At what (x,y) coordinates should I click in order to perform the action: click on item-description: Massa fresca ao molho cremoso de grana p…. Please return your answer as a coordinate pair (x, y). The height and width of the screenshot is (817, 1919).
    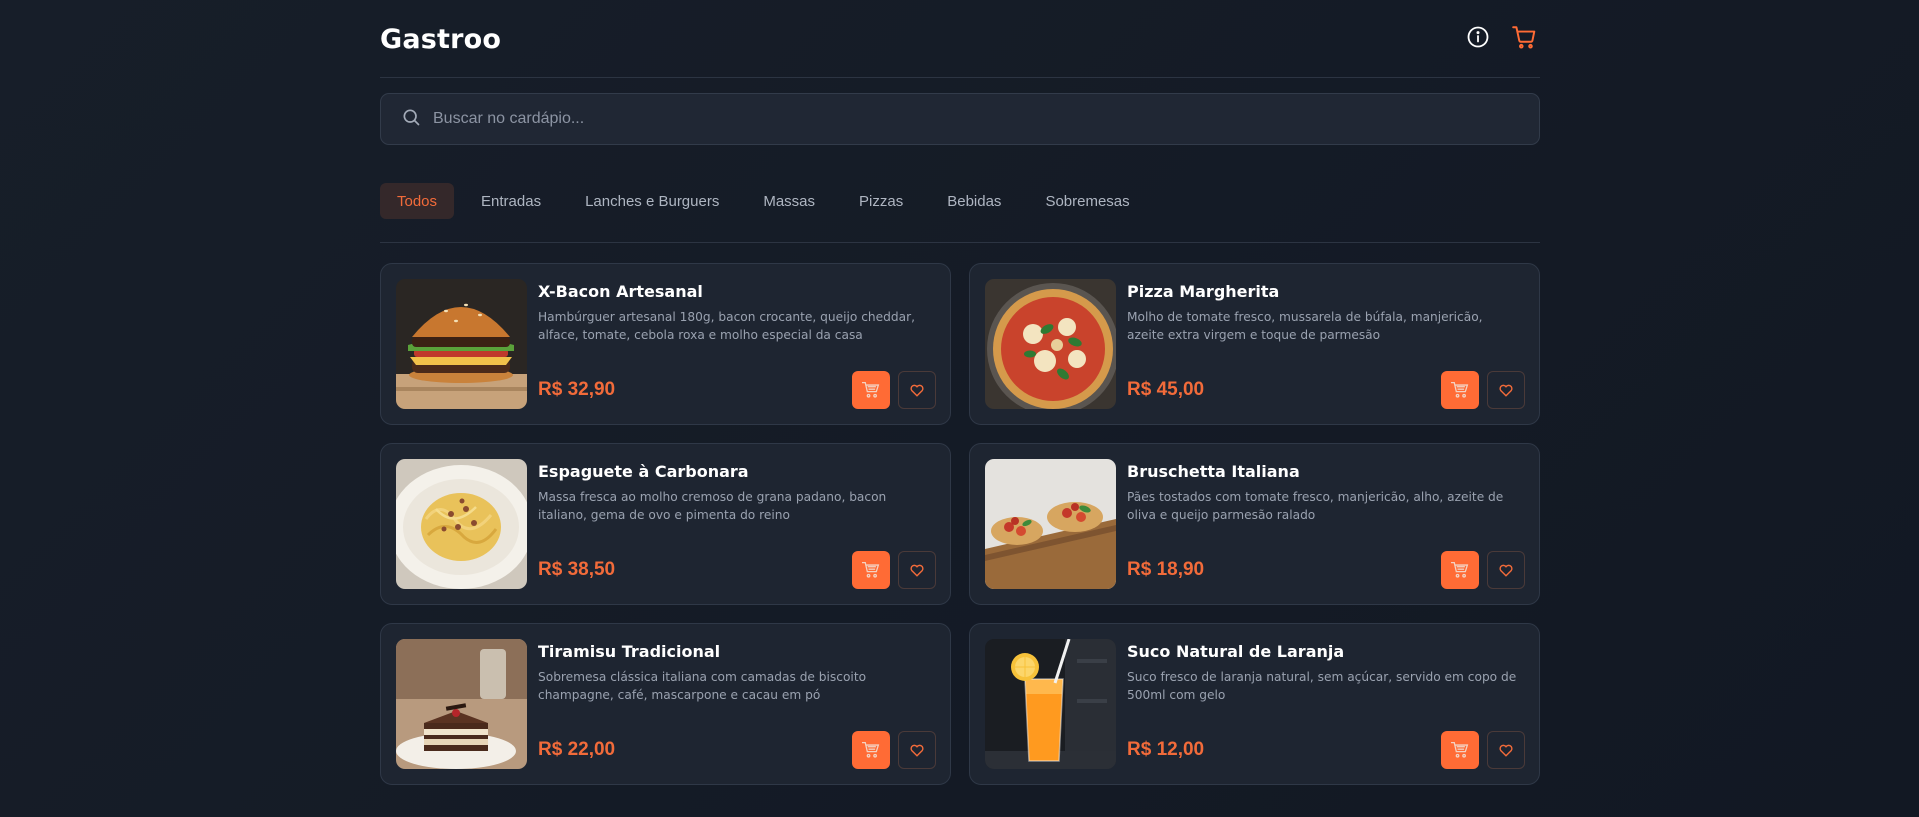
    Looking at the image, I should click on (712, 506).